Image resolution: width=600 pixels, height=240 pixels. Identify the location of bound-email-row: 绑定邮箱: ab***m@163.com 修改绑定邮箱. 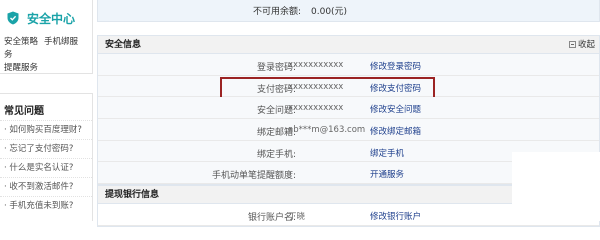
(348, 130).